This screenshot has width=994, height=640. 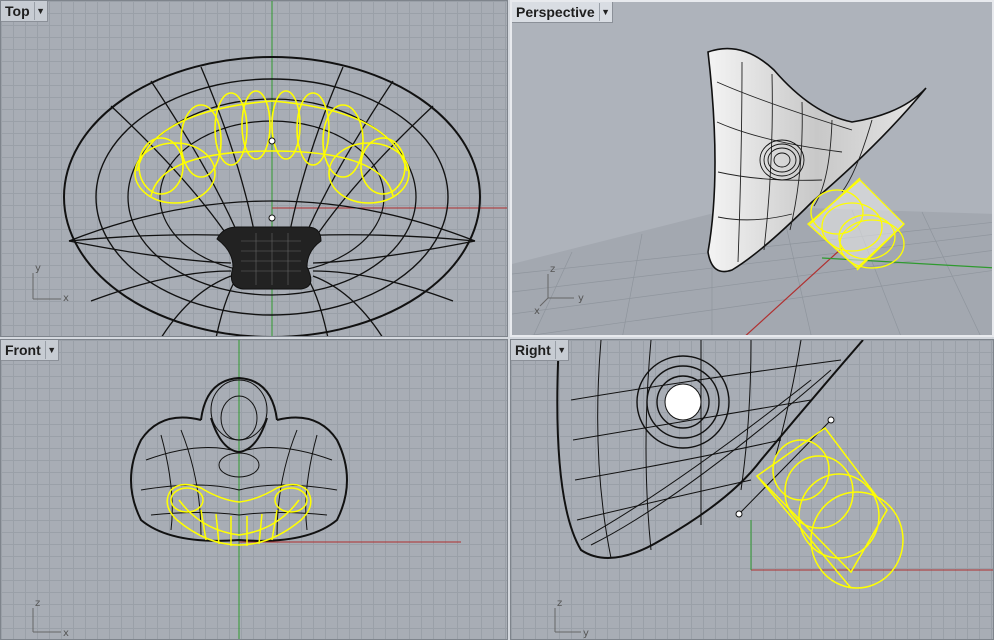 I want to click on viewport-title-perspective: Perspective, so click(x=555, y=12).